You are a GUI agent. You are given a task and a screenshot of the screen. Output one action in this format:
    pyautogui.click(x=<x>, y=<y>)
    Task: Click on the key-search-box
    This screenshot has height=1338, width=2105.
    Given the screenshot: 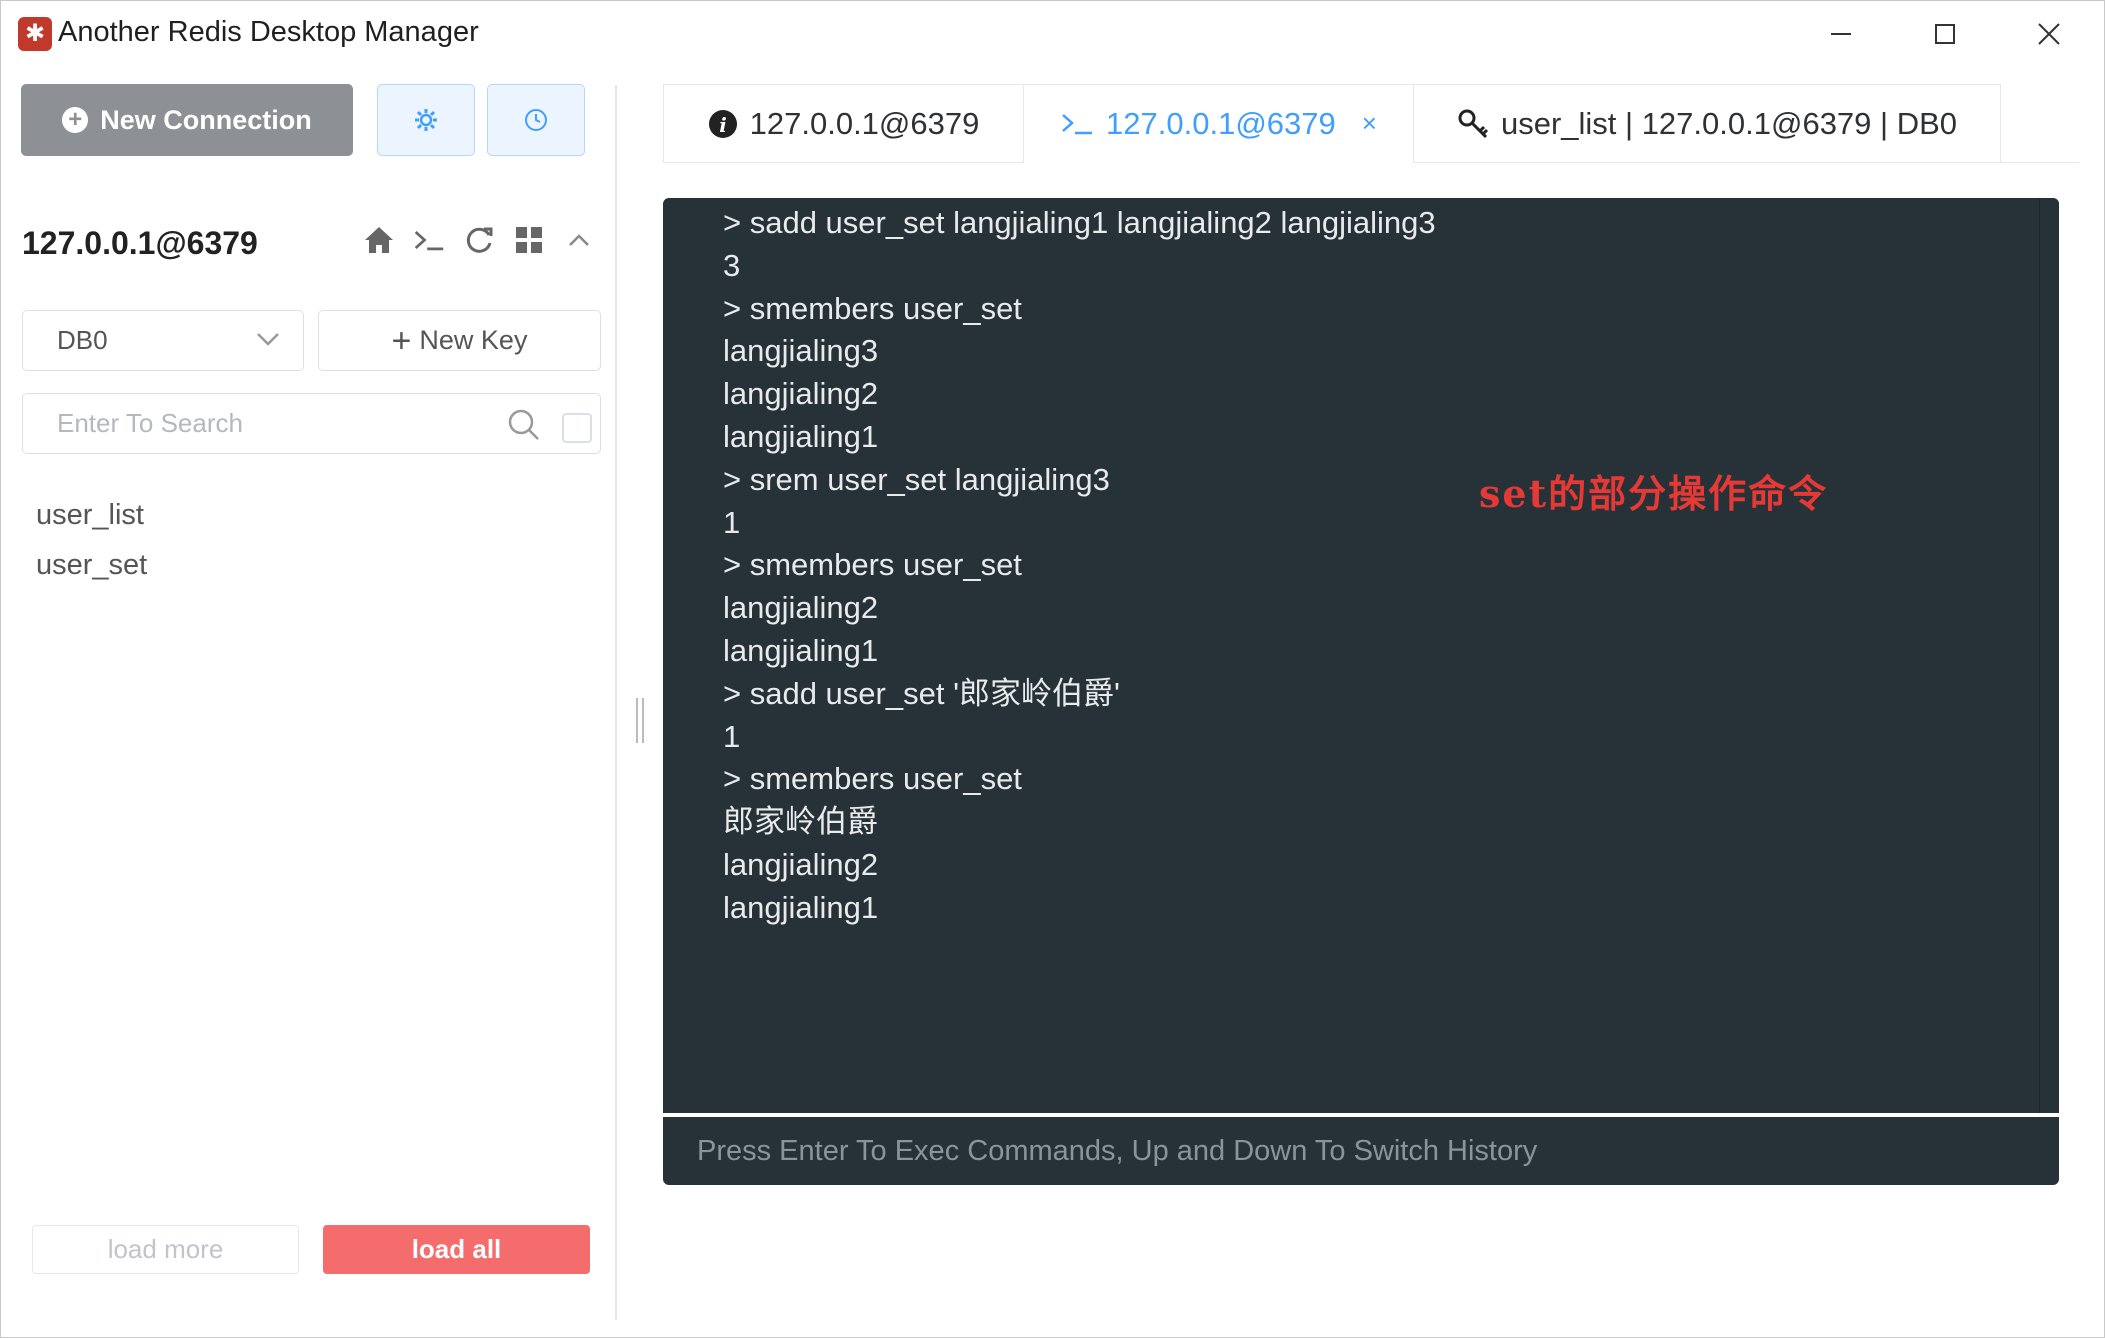 What is the action you would take?
    pyautogui.click(x=311, y=423)
    